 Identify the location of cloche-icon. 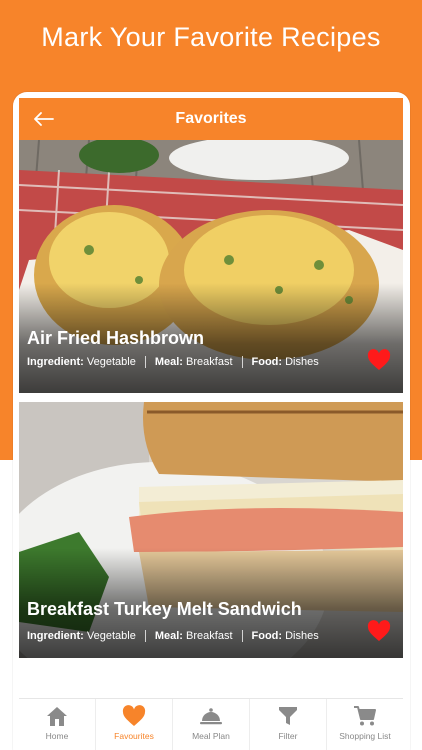
(211, 716).